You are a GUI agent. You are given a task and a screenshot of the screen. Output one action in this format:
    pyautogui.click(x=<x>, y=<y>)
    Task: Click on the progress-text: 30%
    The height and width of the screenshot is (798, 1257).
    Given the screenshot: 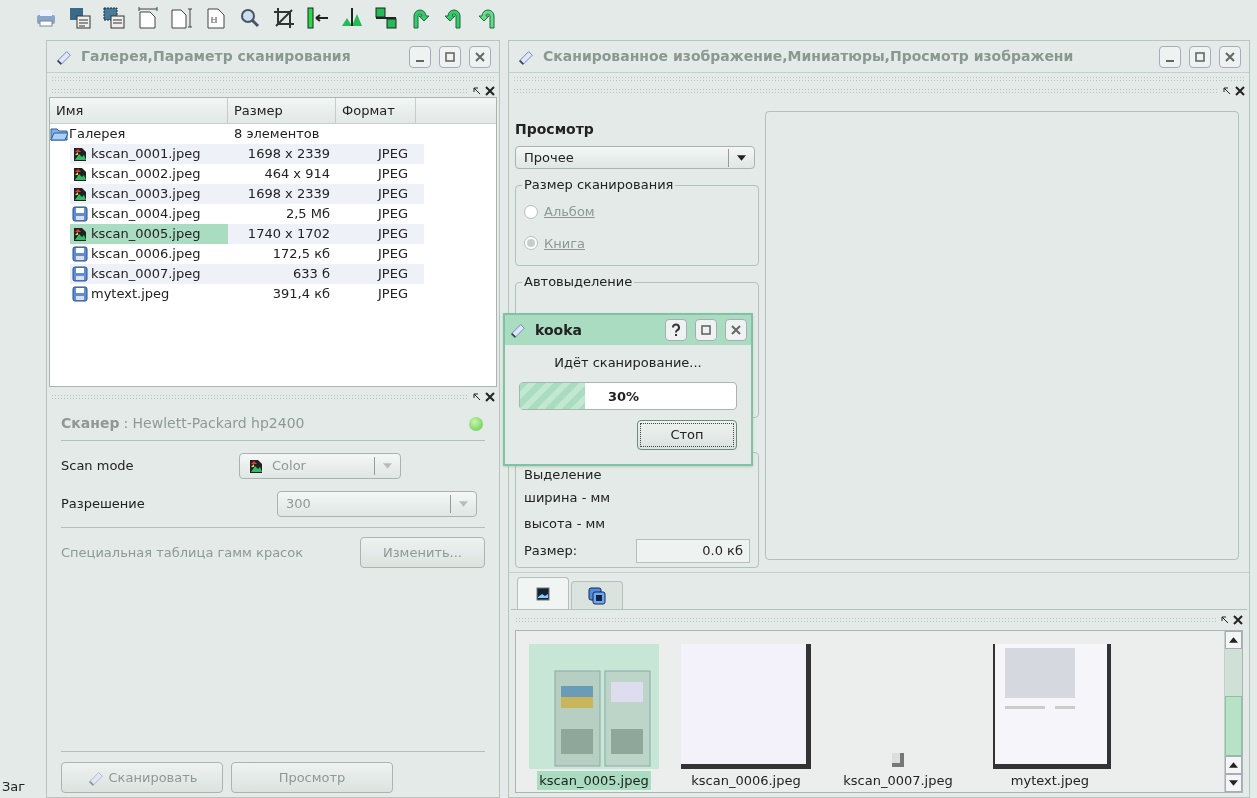 What is the action you would take?
    pyautogui.click(x=624, y=396)
    